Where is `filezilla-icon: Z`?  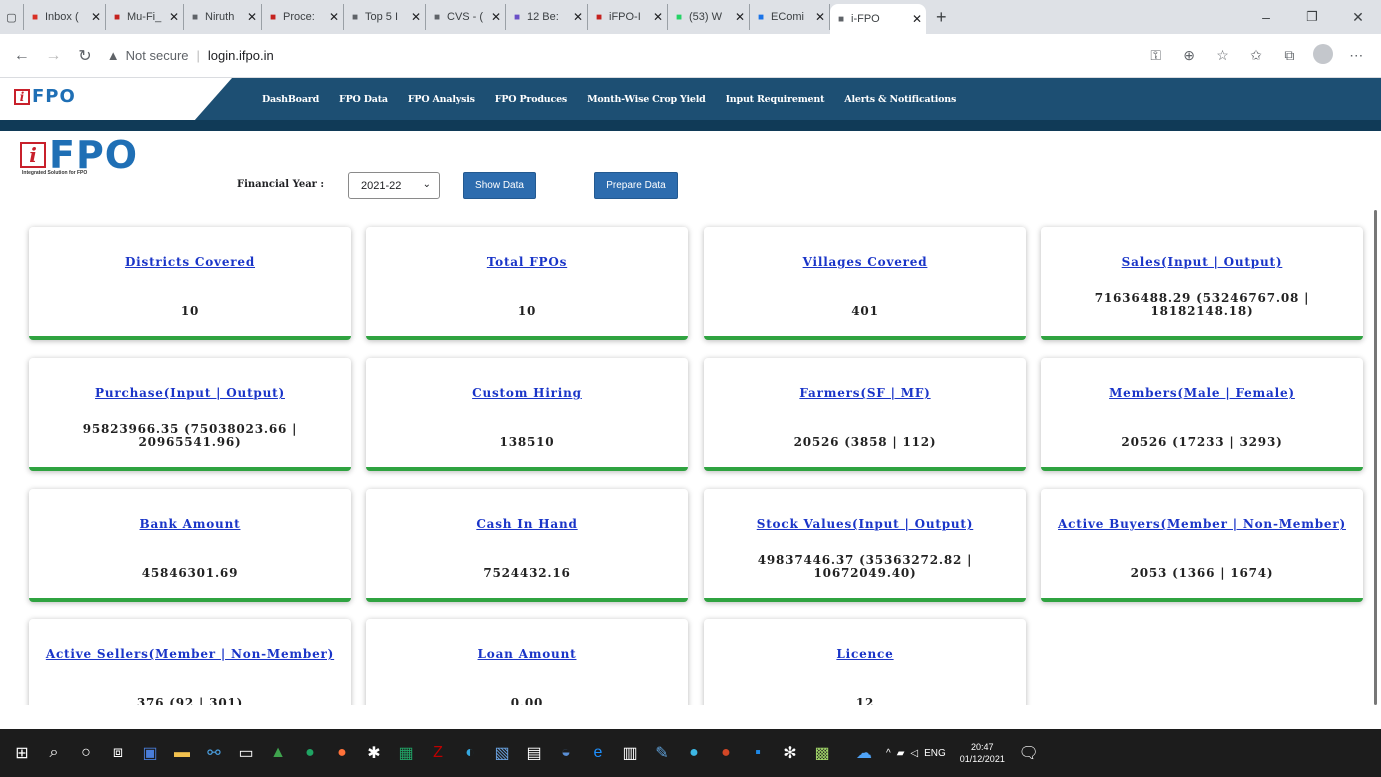
filezilla-icon: Z is located at coordinates (438, 753).